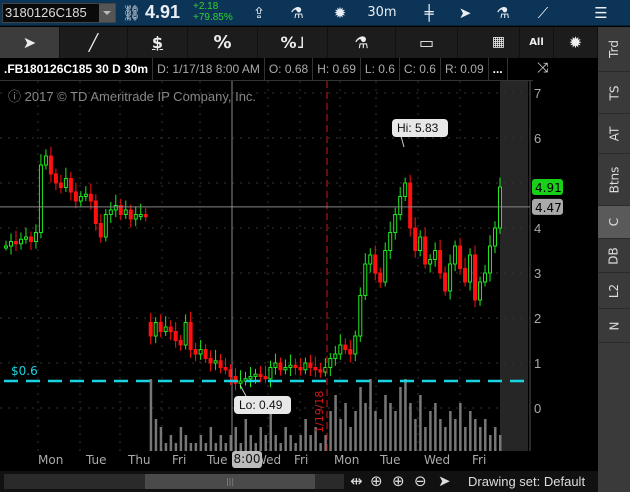 Image resolution: width=630 pixels, height=492 pixels. What do you see at coordinates (537, 408) in the screenshot?
I see `y-tick-label: 0` at bounding box center [537, 408].